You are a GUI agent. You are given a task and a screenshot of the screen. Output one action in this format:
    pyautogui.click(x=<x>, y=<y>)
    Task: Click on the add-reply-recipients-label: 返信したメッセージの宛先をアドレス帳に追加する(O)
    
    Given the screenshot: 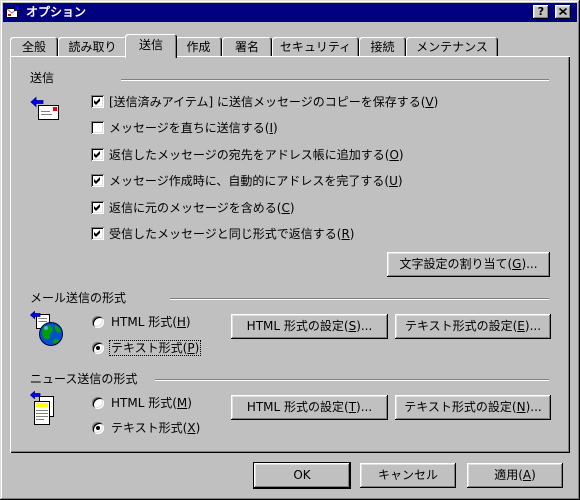 What is the action you would take?
    pyautogui.click(x=256, y=155)
    